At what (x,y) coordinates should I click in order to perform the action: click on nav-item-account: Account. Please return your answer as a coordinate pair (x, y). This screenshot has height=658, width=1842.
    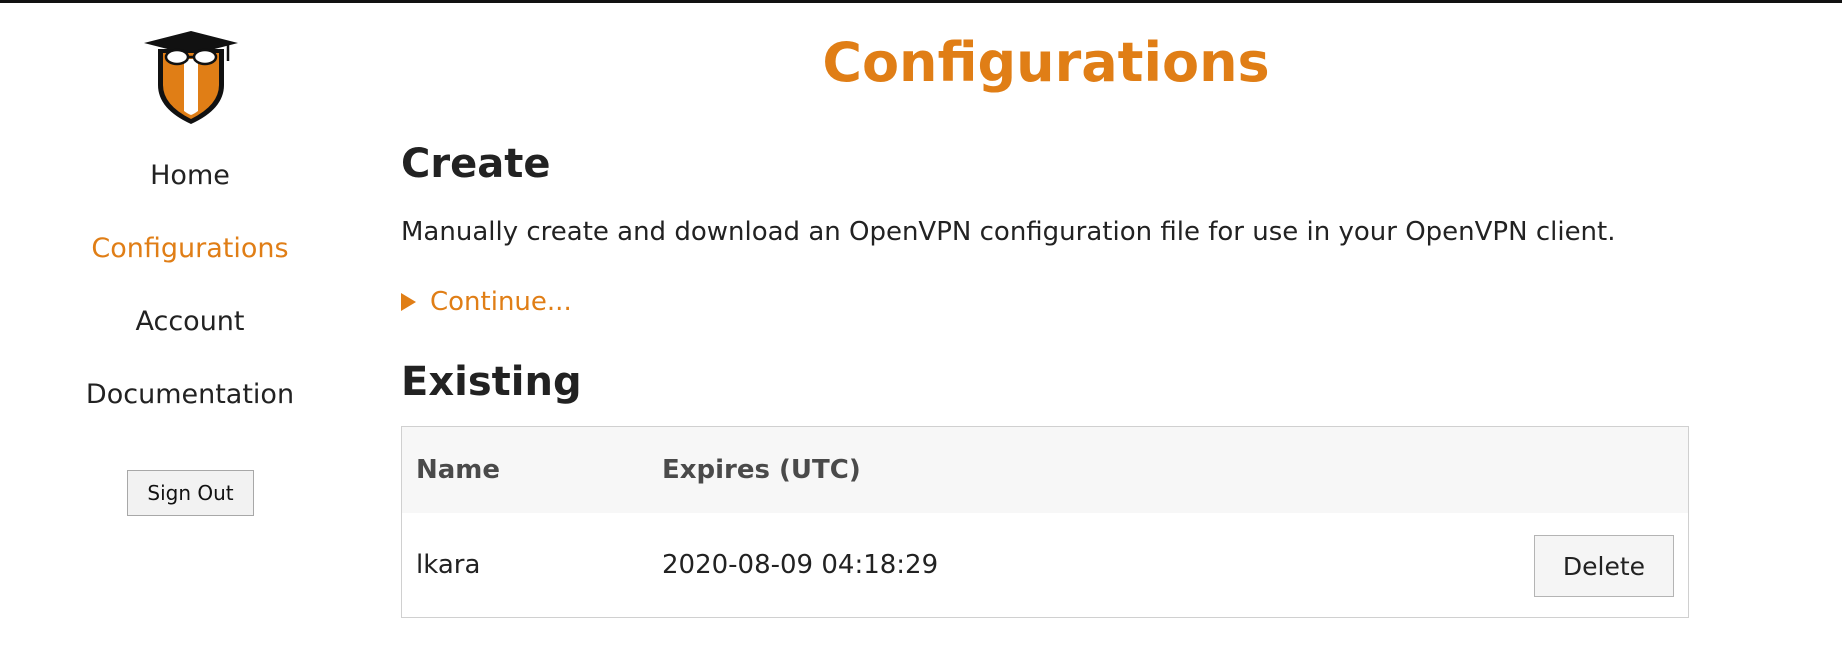
    Looking at the image, I should click on (190, 322).